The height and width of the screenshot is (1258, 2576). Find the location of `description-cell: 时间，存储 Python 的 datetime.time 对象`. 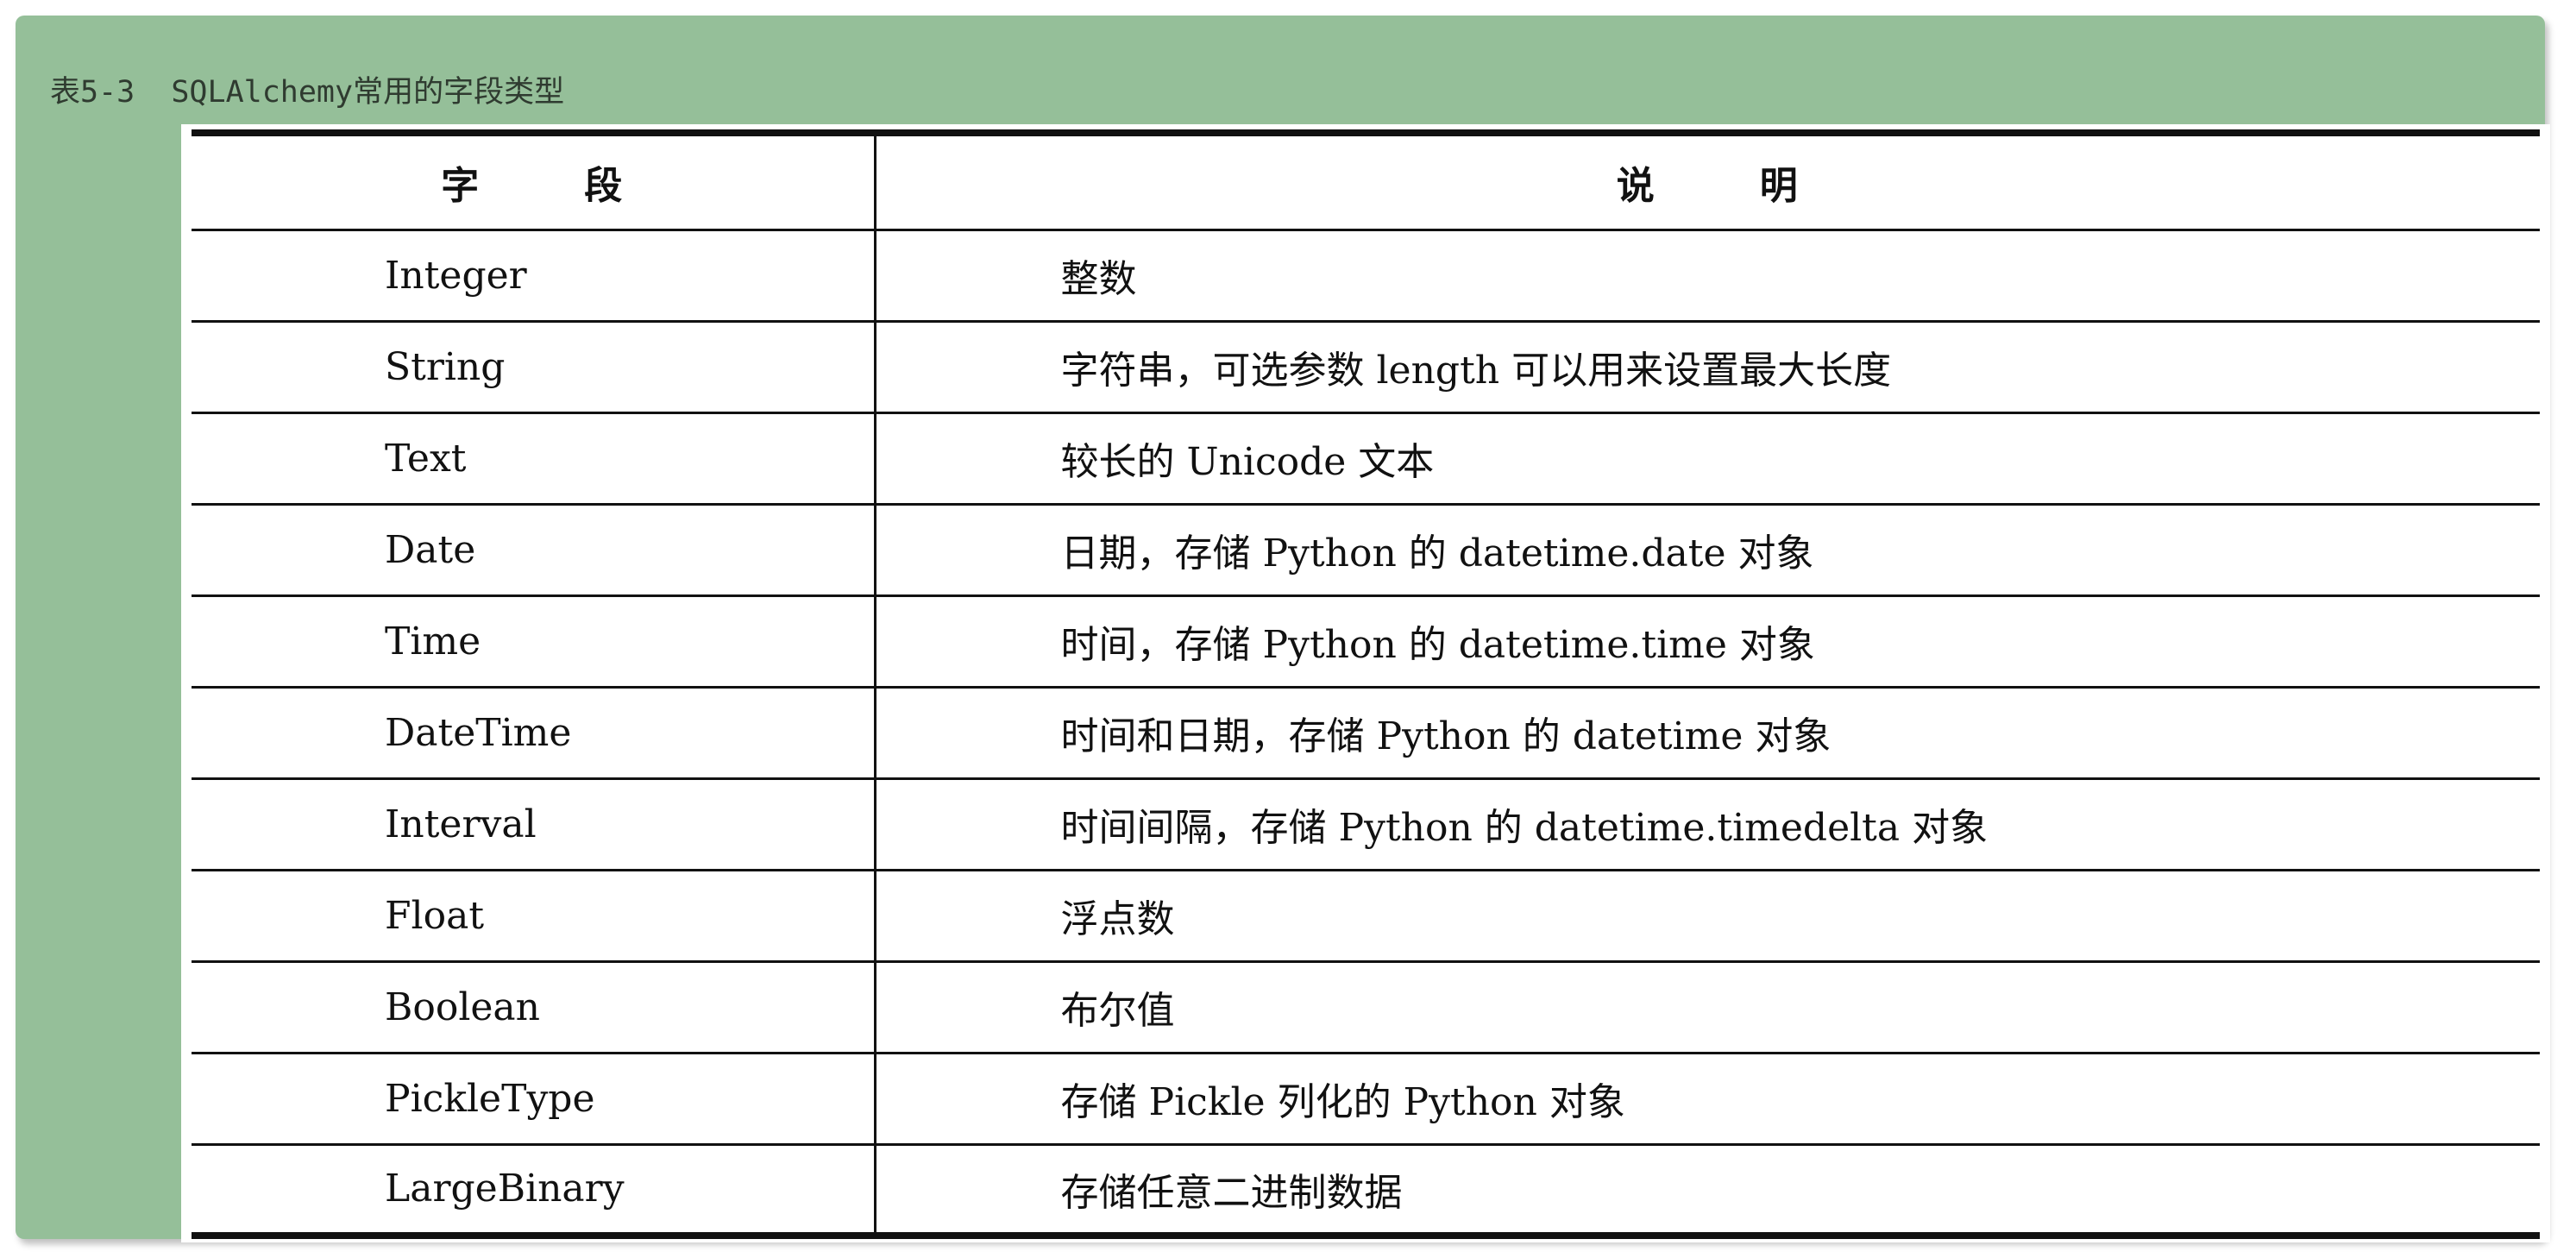

description-cell: 时间，存储 Python 的 datetime.time 对象 is located at coordinates (1707, 642).